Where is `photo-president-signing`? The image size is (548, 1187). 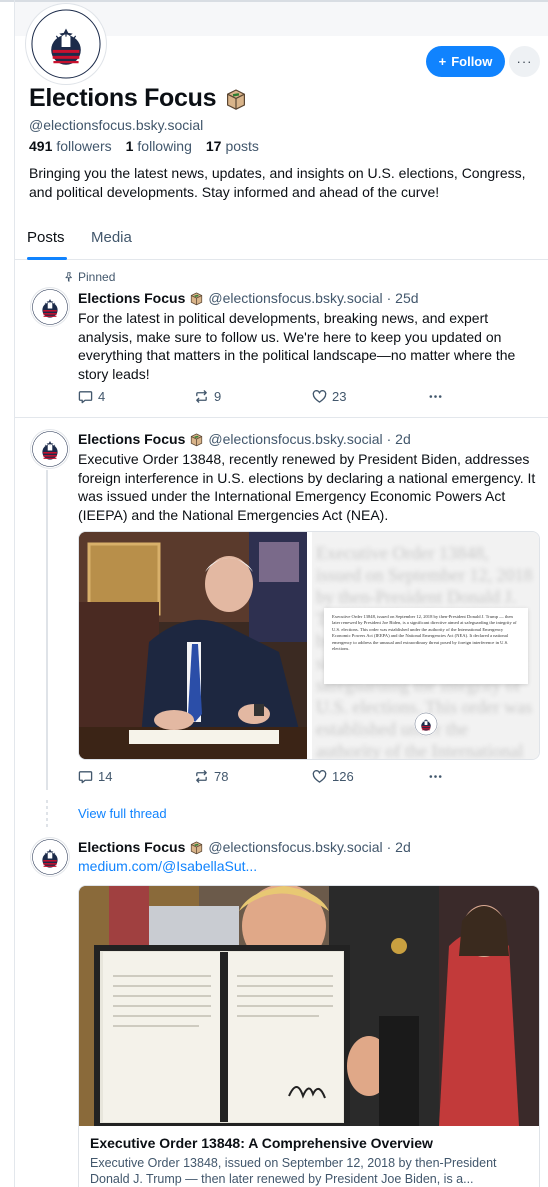
photo-president-signing is located at coordinates (193, 645).